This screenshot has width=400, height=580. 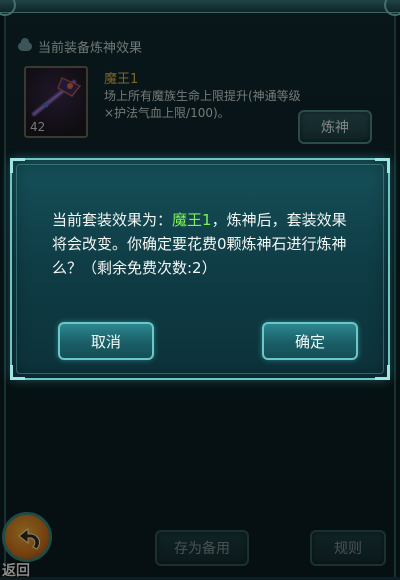 What do you see at coordinates (112, 220) in the screenshot?
I see `message-prefix: 当前套装效果为：` at bounding box center [112, 220].